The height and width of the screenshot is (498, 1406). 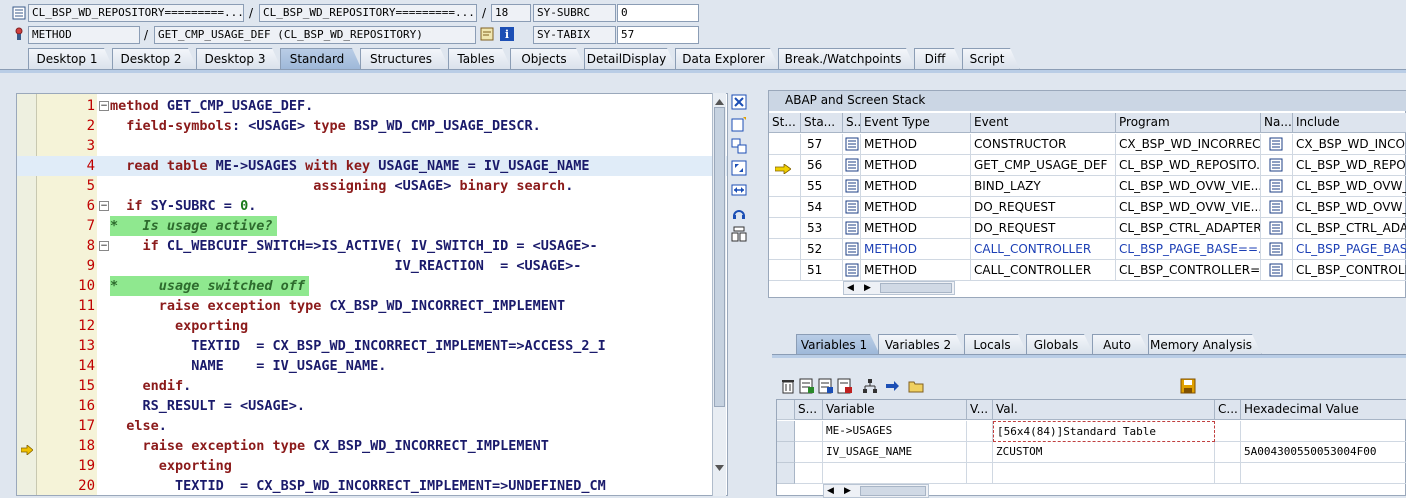 What do you see at coordinates (658, 35) in the screenshot?
I see `sy-tabix-value: 57` at bounding box center [658, 35].